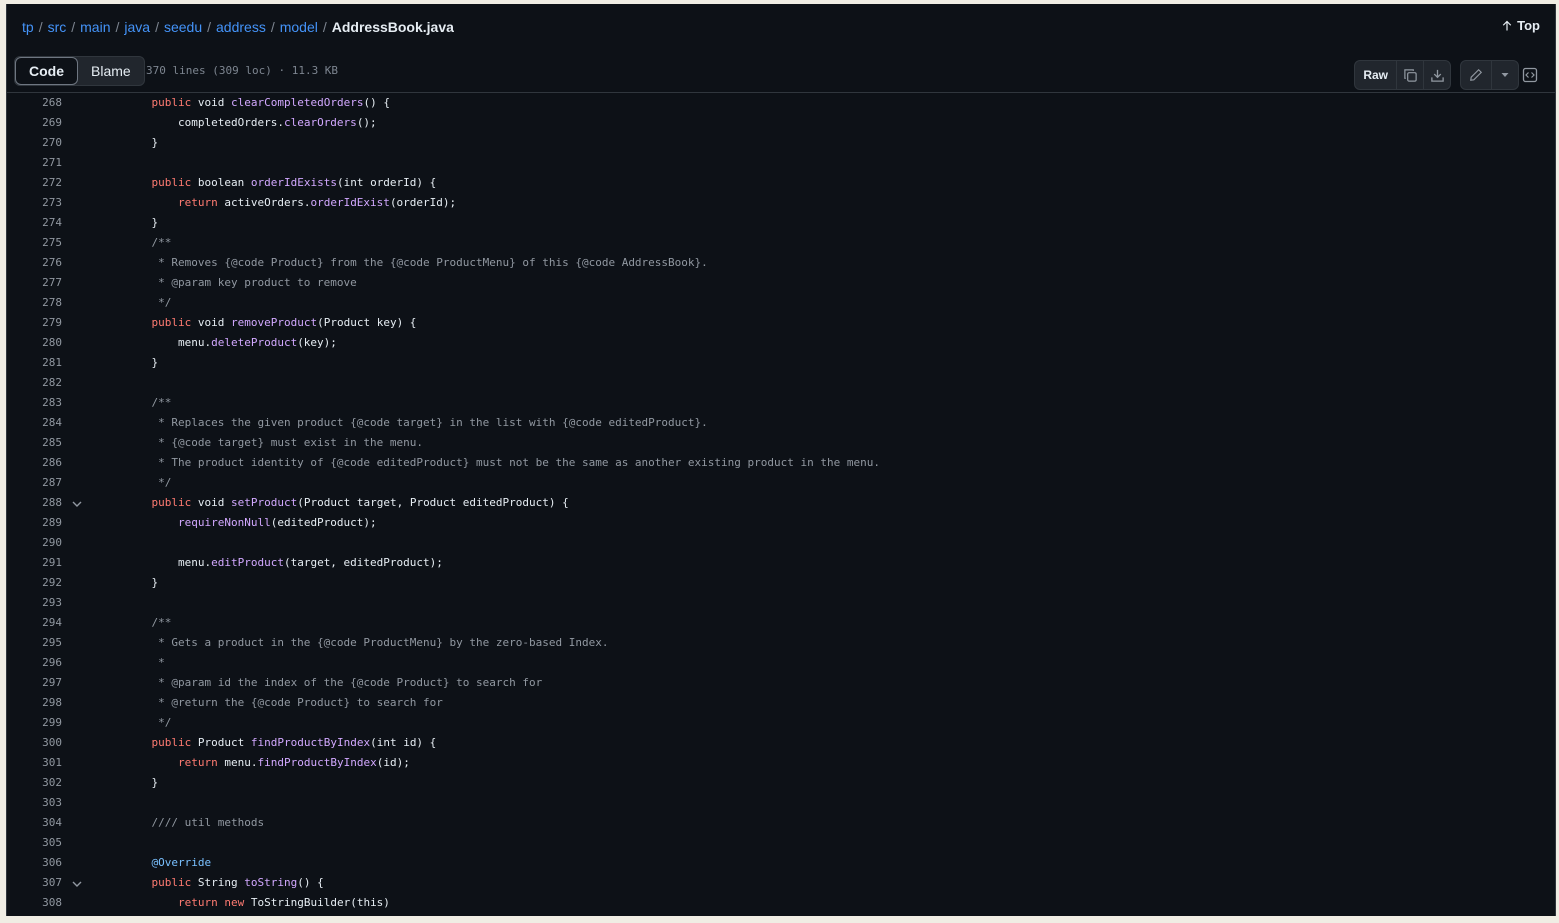 The width and height of the screenshot is (1559, 923). What do you see at coordinates (34, 523) in the screenshot?
I see `line-number: 289` at bounding box center [34, 523].